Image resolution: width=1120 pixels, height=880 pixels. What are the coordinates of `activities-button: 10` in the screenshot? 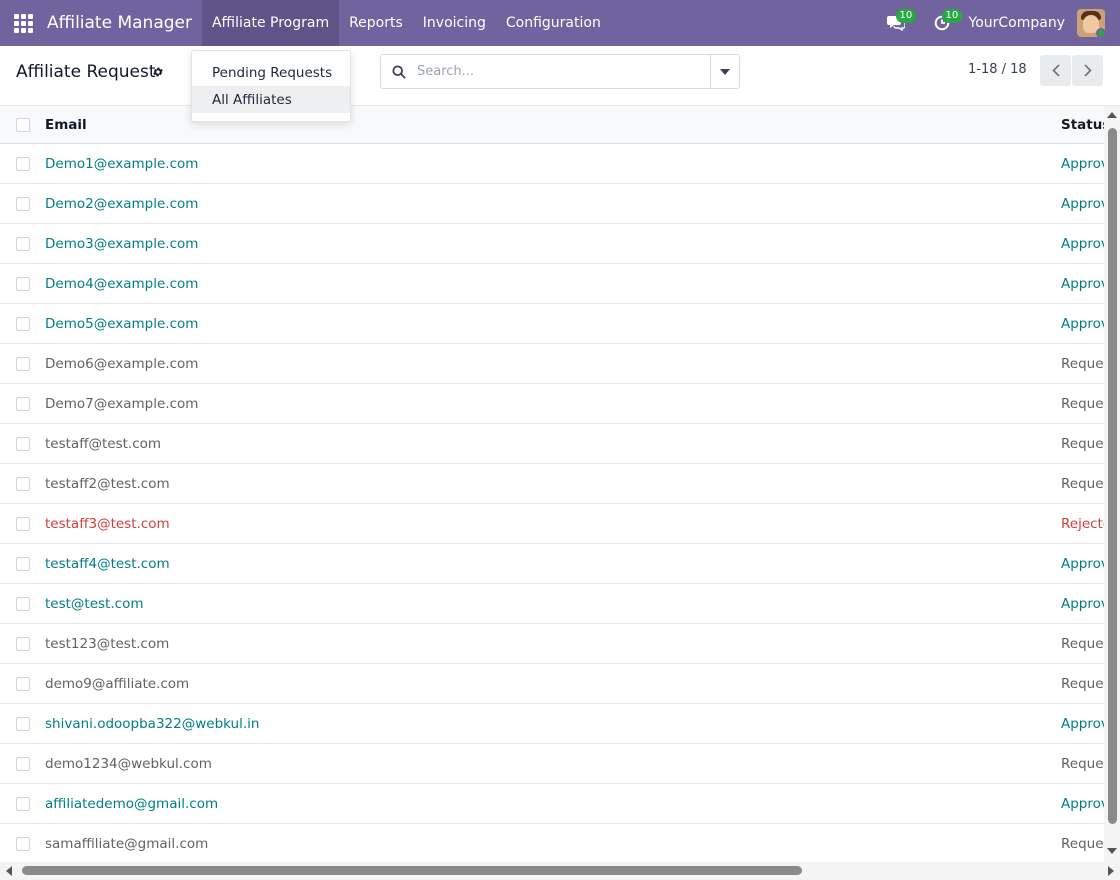 It's located at (942, 23).